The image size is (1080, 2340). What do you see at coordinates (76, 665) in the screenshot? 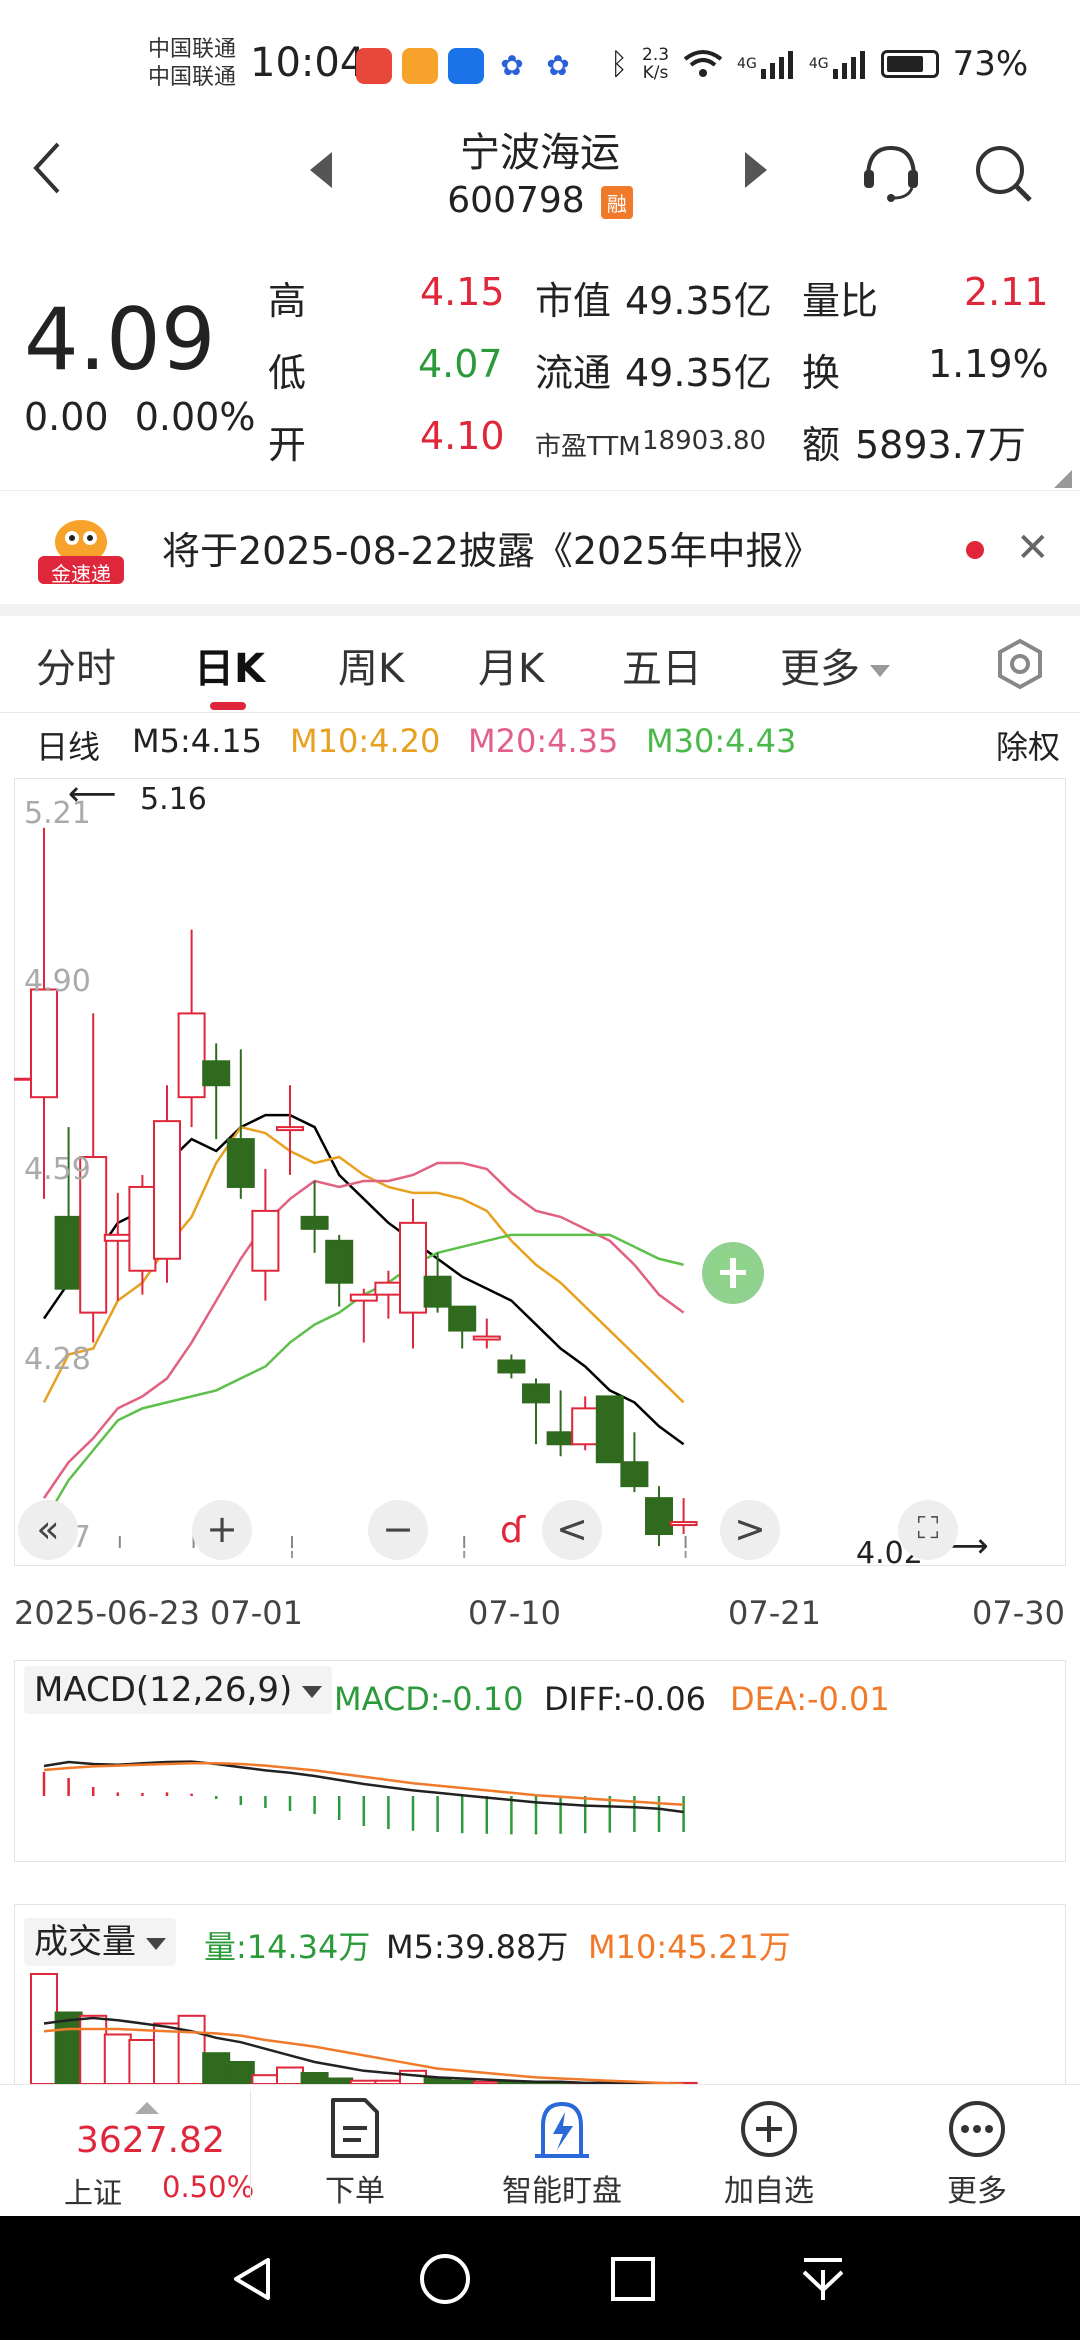
I see `tab-intraday: 分时` at bounding box center [76, 665].